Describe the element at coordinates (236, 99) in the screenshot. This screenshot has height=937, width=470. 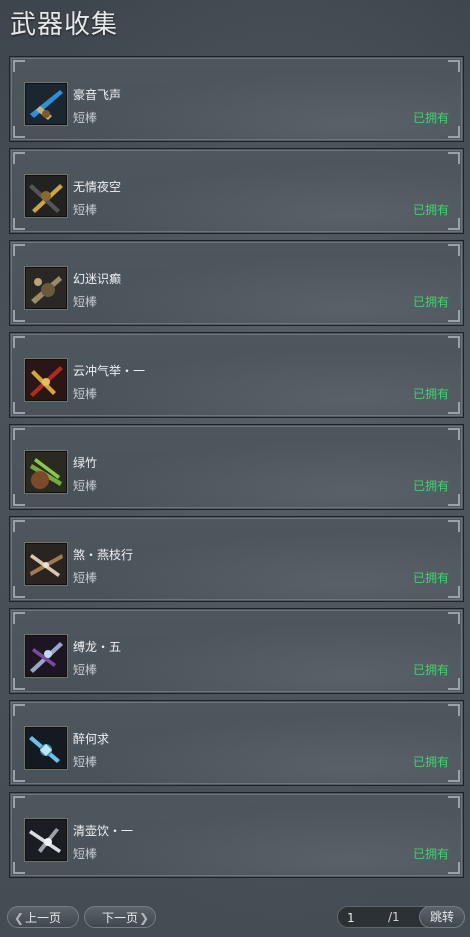
I see `weapon-card: 豪音飞声 短棒 已拥有` at that location.